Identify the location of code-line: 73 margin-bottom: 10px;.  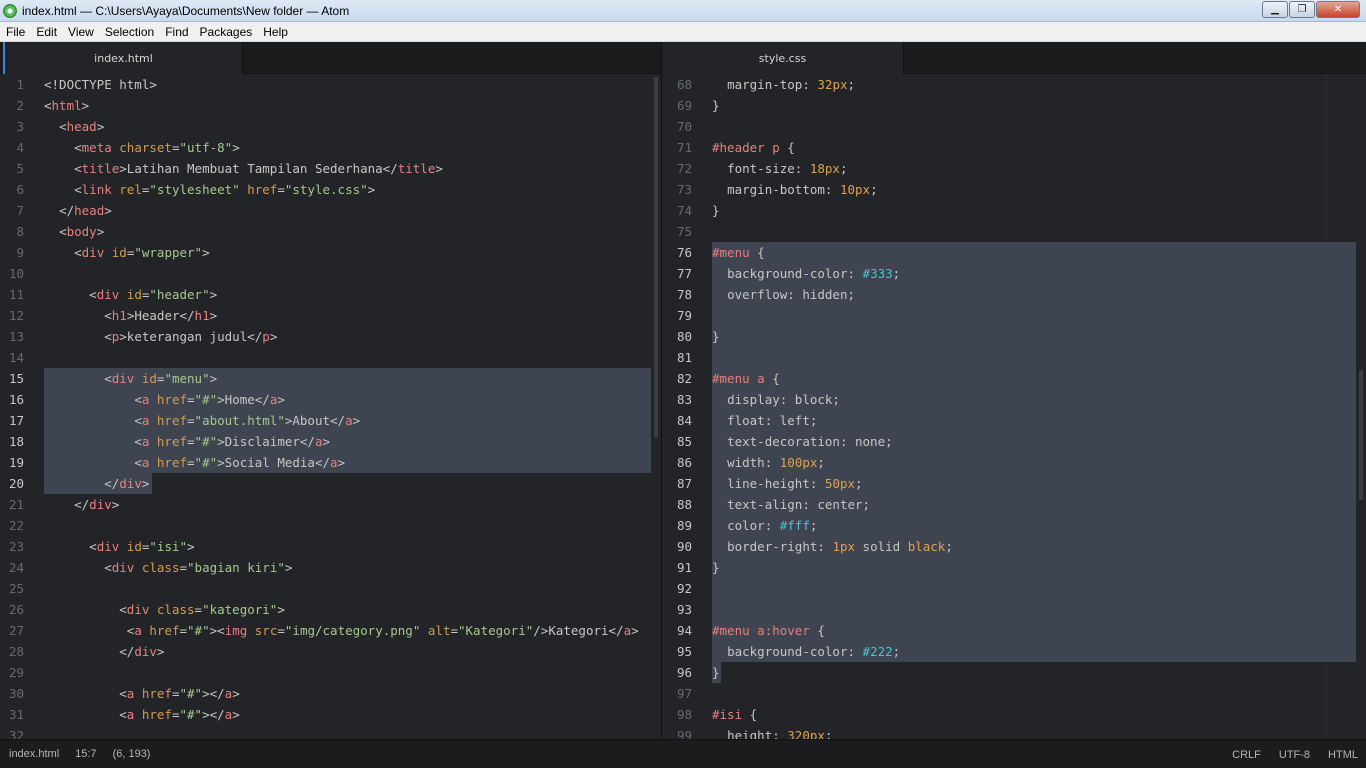
(1014, 189).